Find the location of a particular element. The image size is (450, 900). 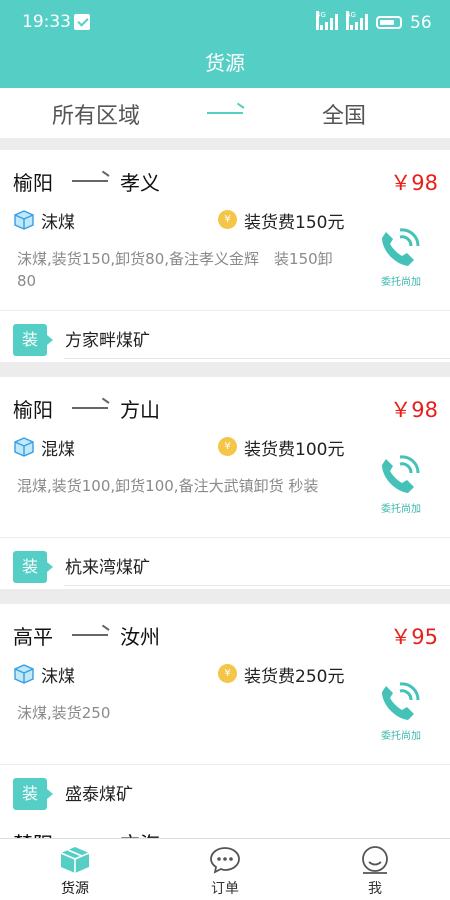

cargo-type: 混煤 is located at coordinates (58, 450).